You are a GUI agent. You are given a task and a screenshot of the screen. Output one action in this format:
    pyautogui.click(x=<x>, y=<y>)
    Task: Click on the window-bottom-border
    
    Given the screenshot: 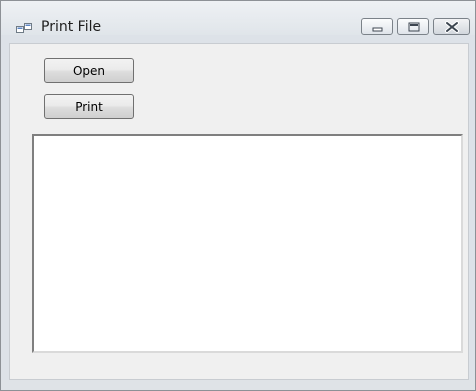 What is the action you would take?
    pyautogui.click(x=238, y=385)
    